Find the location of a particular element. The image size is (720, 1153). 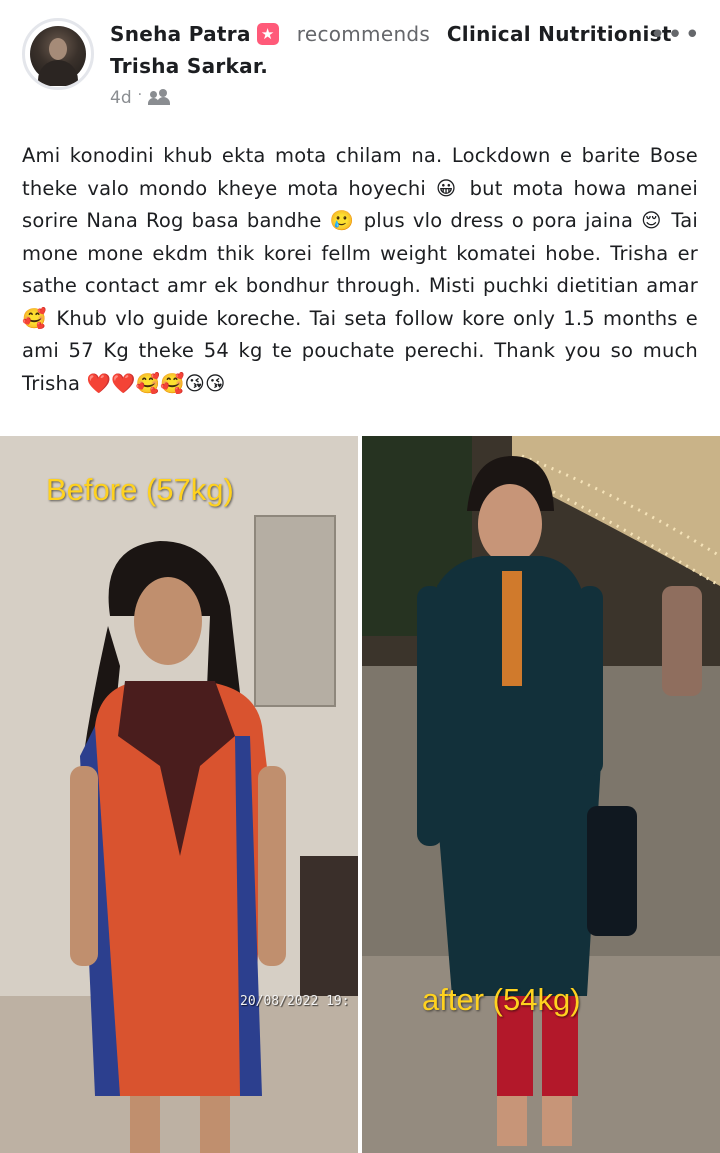

after-weight-caption: after (54kg) is located at coordinates (501, 999).